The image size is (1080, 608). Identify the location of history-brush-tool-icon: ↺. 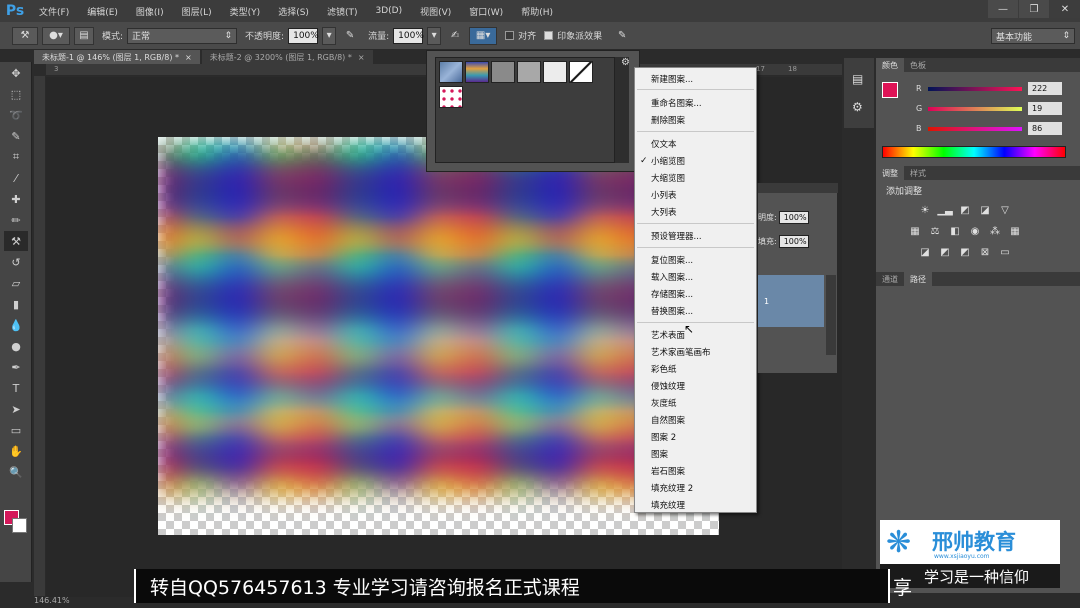
(16, 262).